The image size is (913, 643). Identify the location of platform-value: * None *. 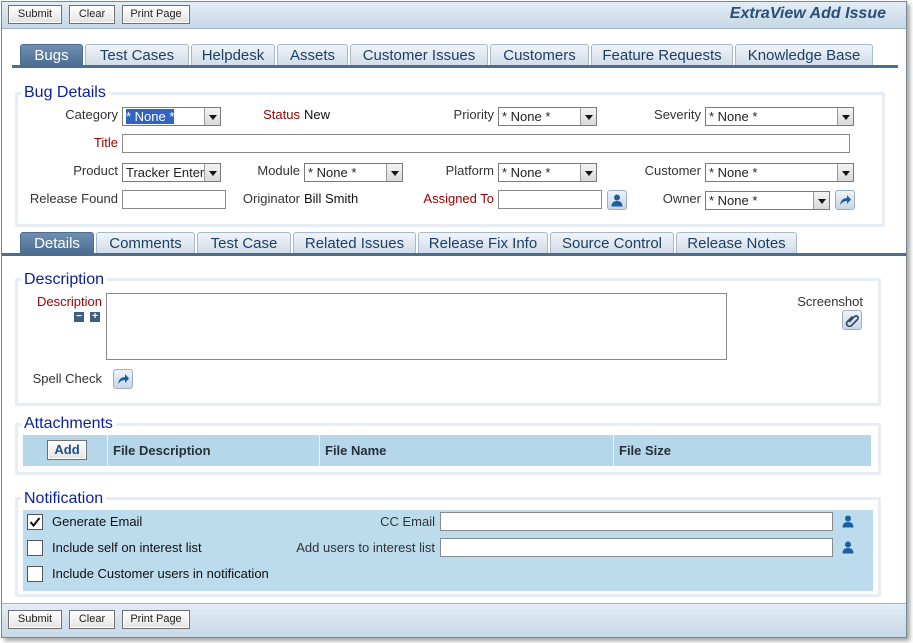
(526, 172).